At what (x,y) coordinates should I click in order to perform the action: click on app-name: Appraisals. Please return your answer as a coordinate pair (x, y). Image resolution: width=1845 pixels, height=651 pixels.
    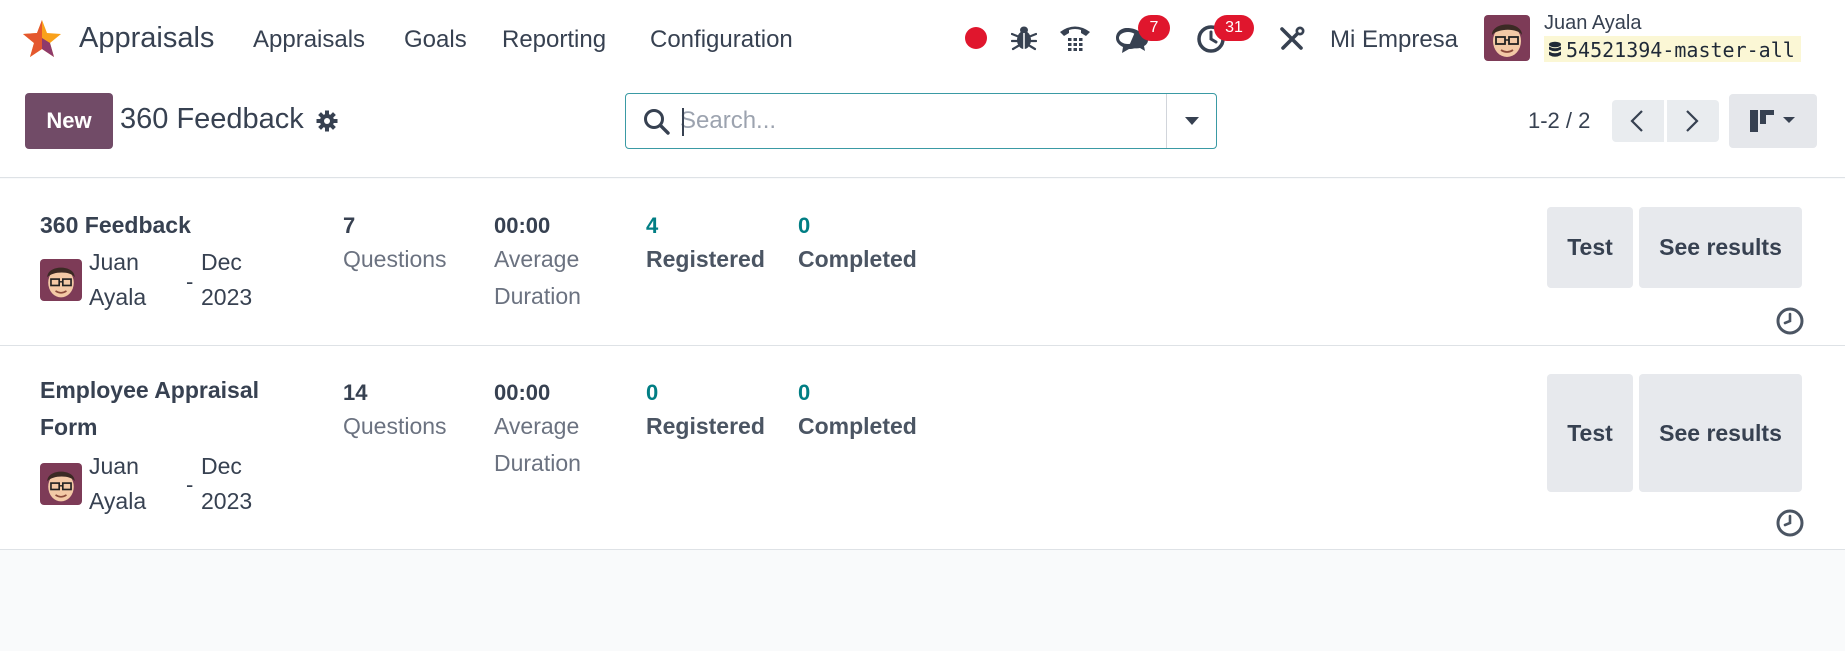
    Looking at the image, I should click on (146, 38).